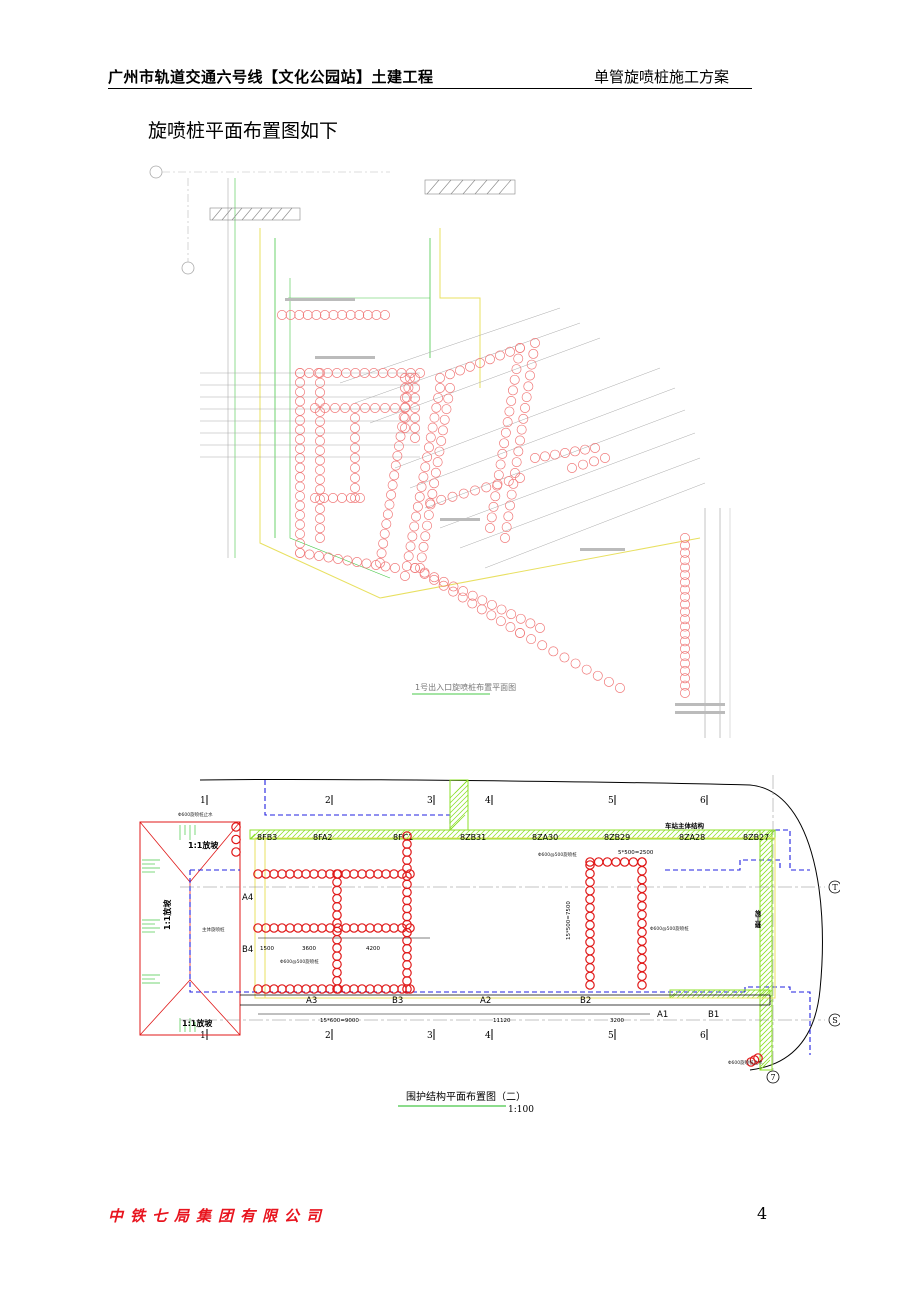 Image resolution: width=920 pixels, height=1302 pixels. Describe the element at coordinates (756, 837) in the screenshot. I see `wall-label: 8ZB27` at that location.